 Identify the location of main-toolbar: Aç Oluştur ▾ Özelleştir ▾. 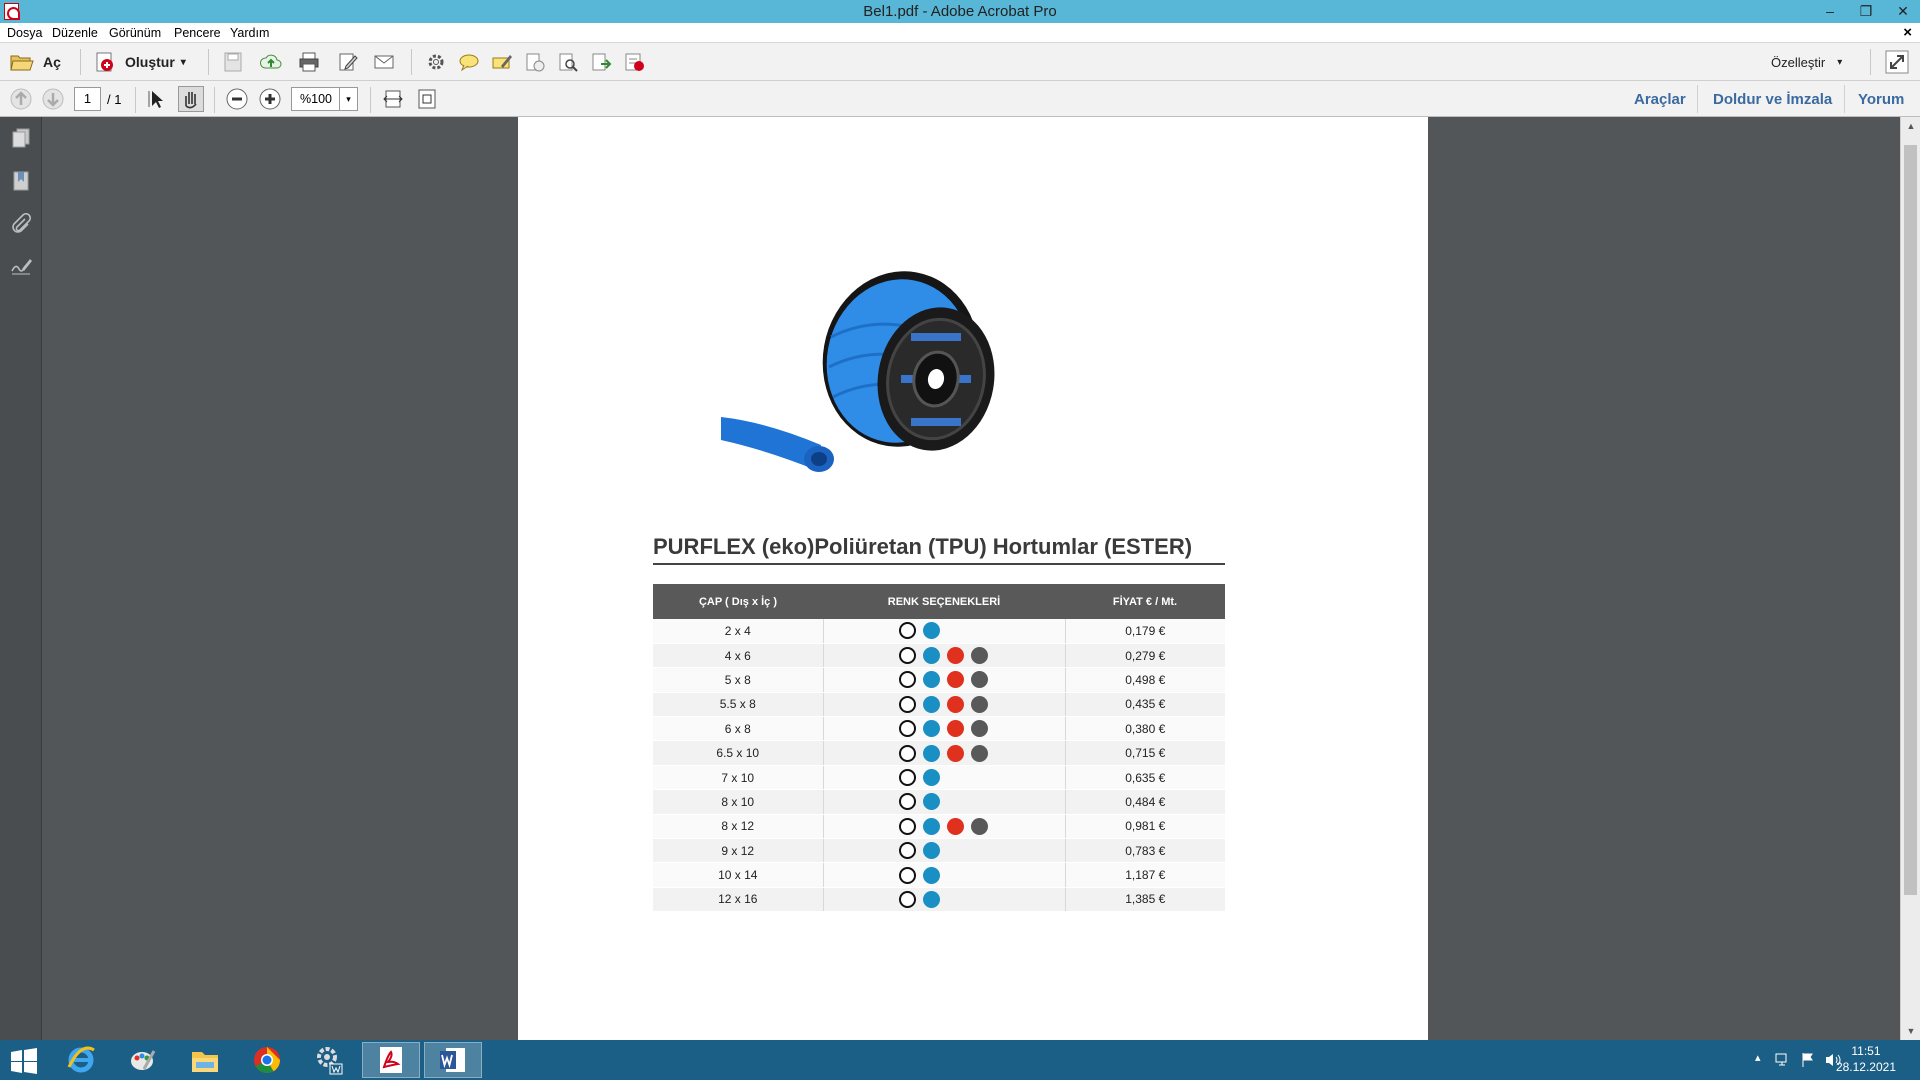
(960, 62).